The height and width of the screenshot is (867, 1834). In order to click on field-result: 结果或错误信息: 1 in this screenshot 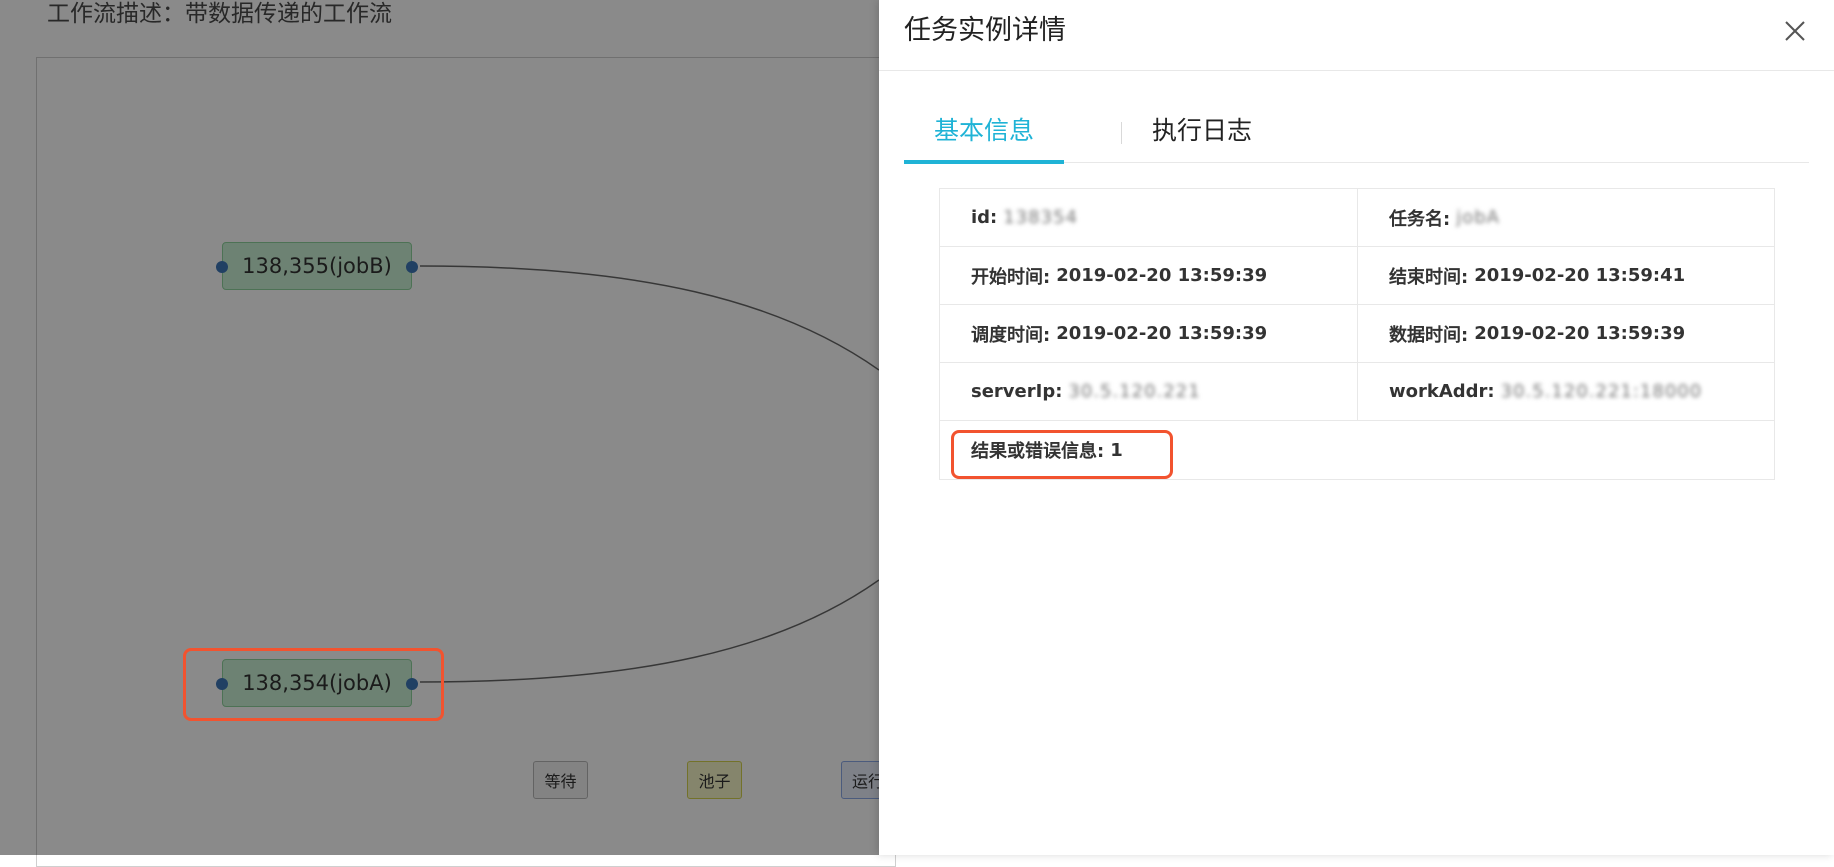, I will do `click(1047, 451)`.